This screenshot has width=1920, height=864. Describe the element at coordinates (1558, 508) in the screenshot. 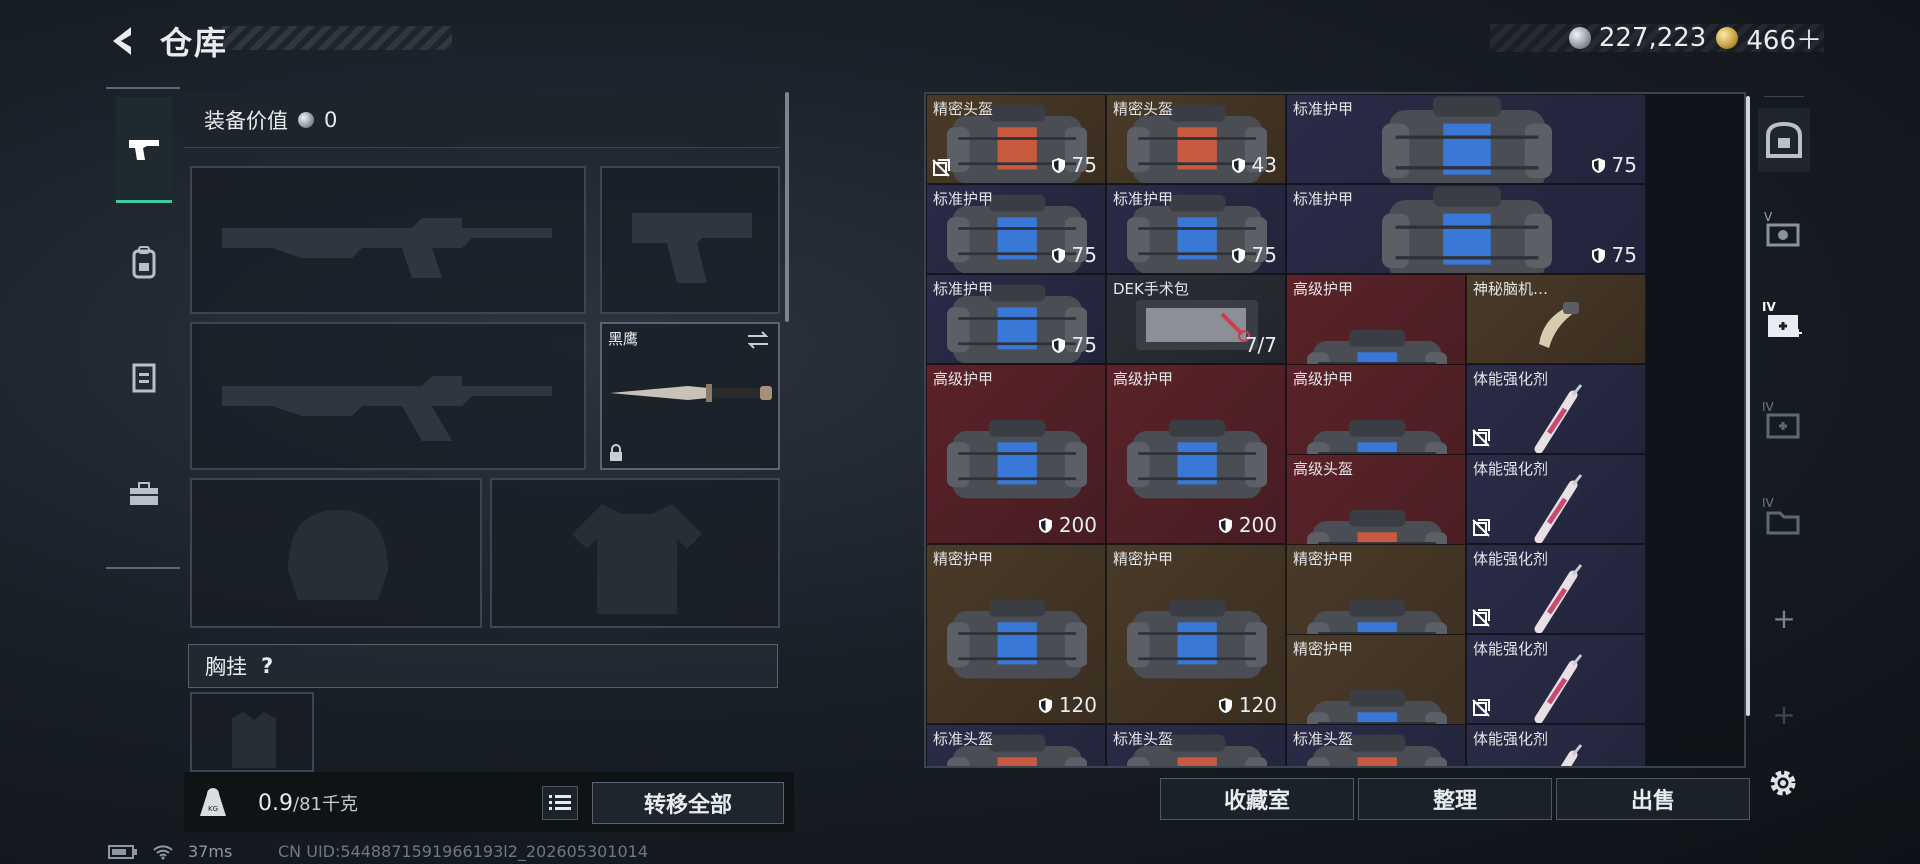

I see `syringe-icon` at that location.